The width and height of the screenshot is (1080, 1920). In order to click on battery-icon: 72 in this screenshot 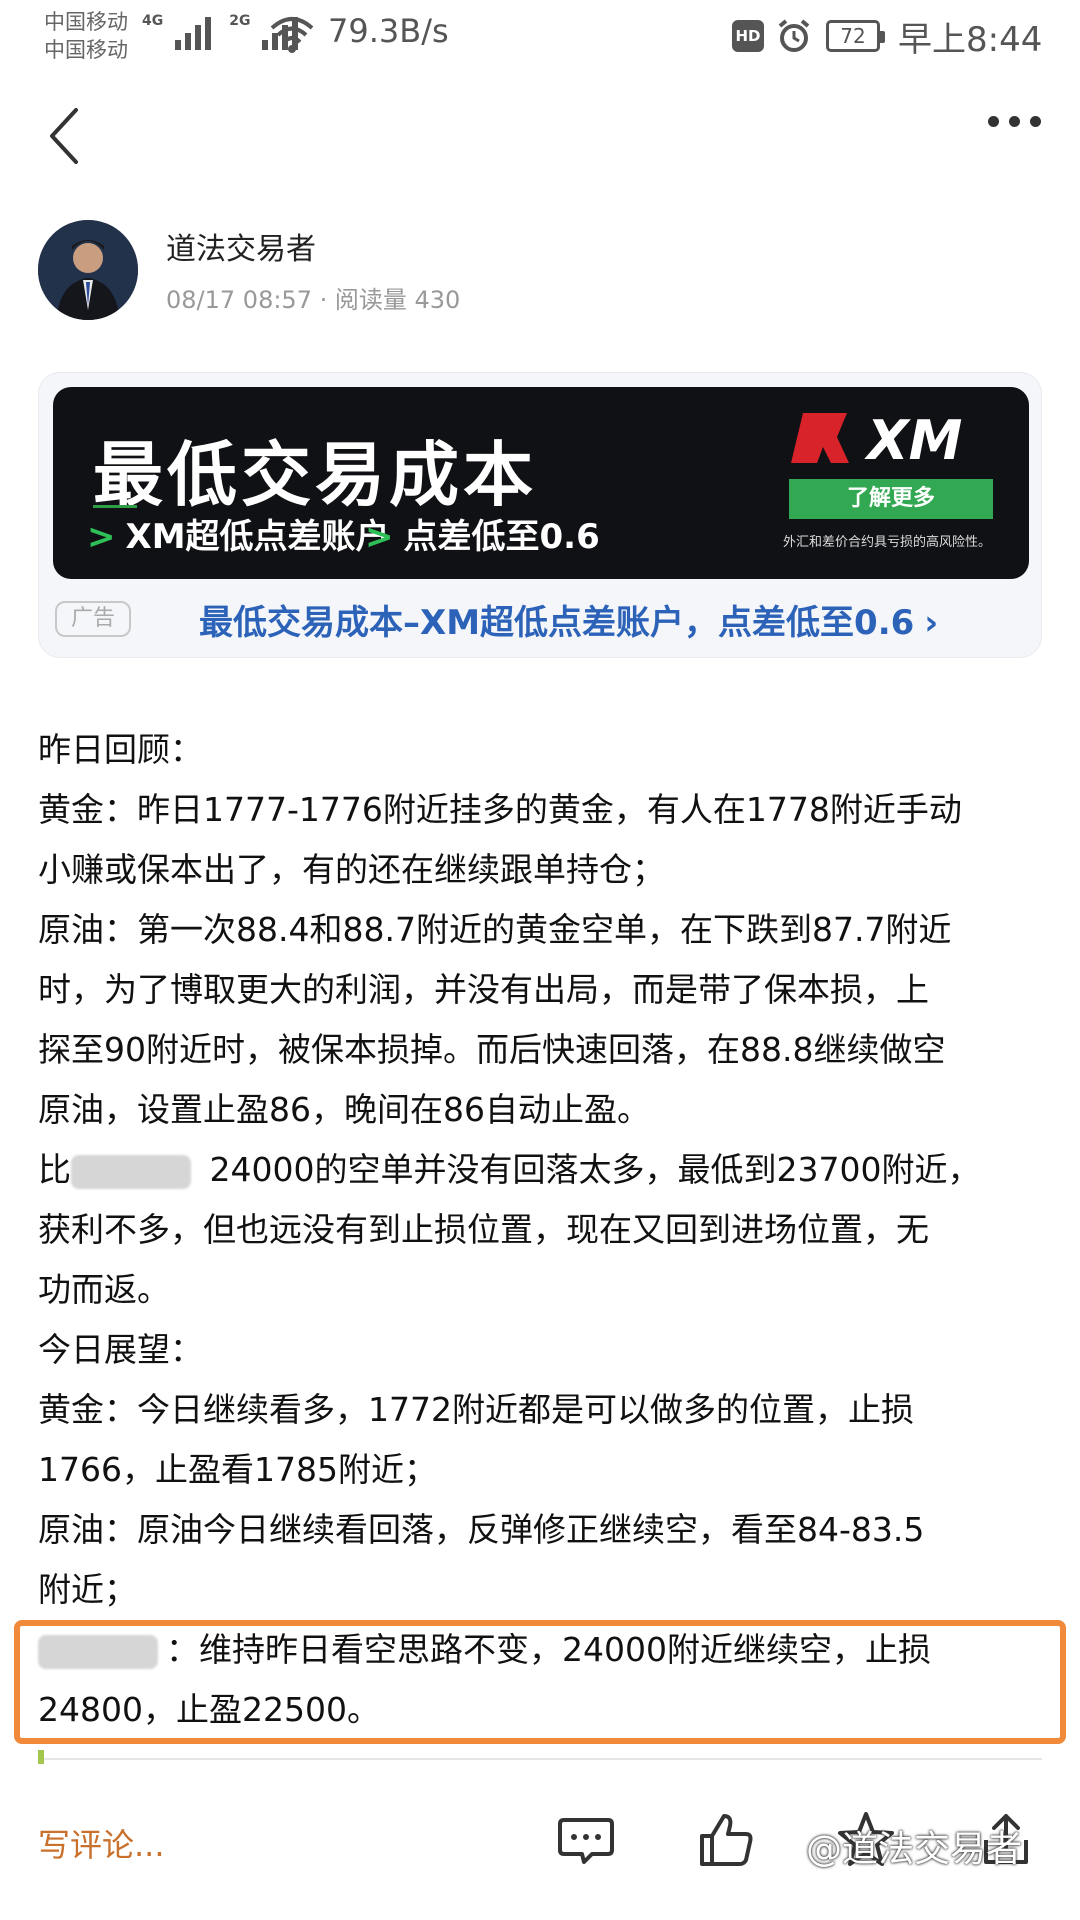, I will do `click(855, 36)`.